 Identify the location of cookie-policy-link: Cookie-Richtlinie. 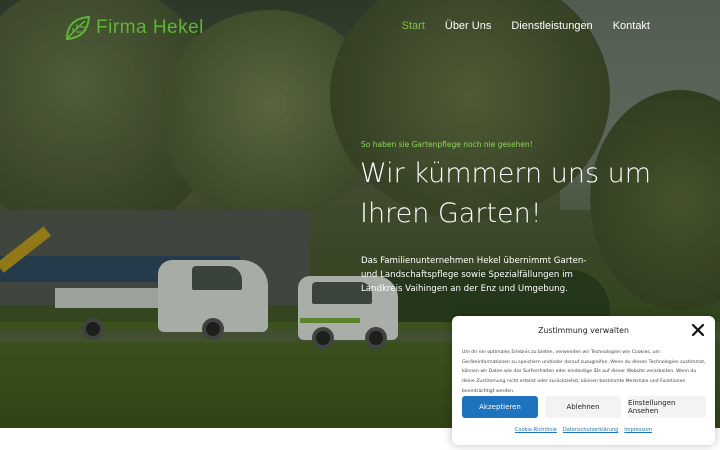
(536, 430).